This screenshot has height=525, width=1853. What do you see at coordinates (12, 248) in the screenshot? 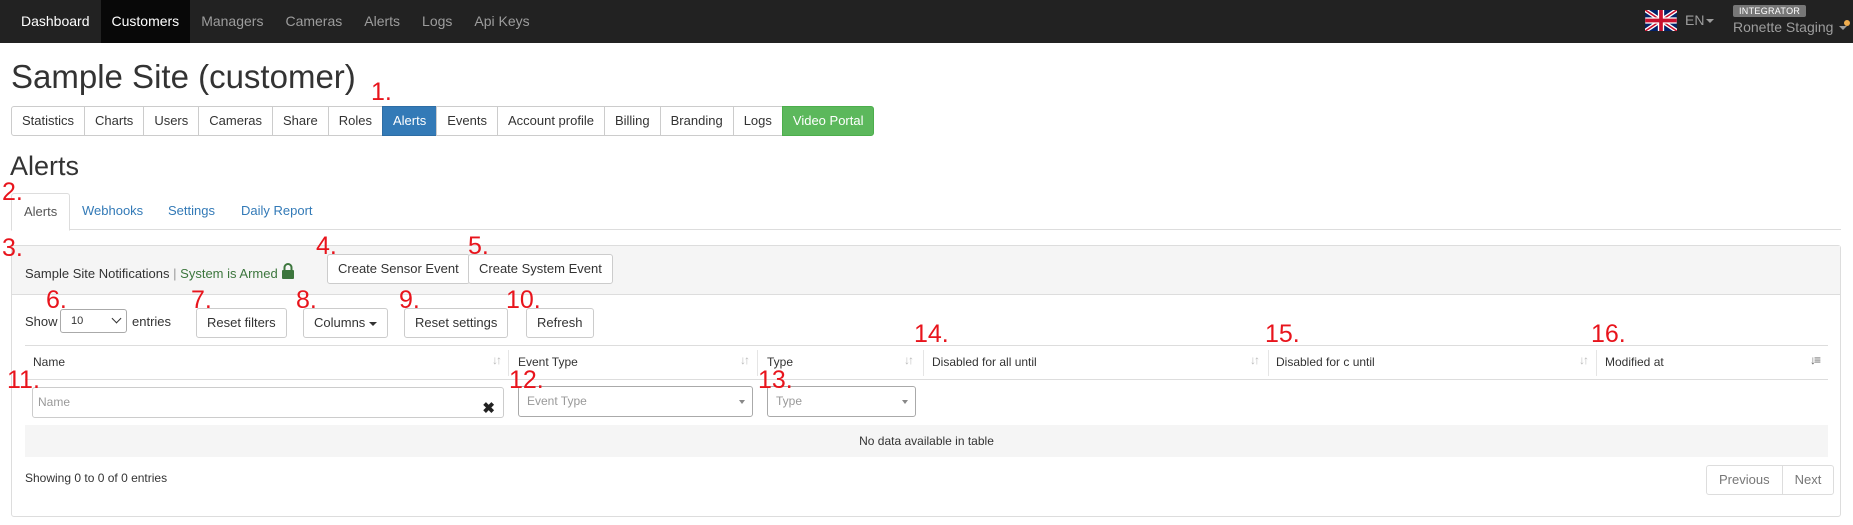
I see `annotation-3: 3.` at bounding box center [12, 248].